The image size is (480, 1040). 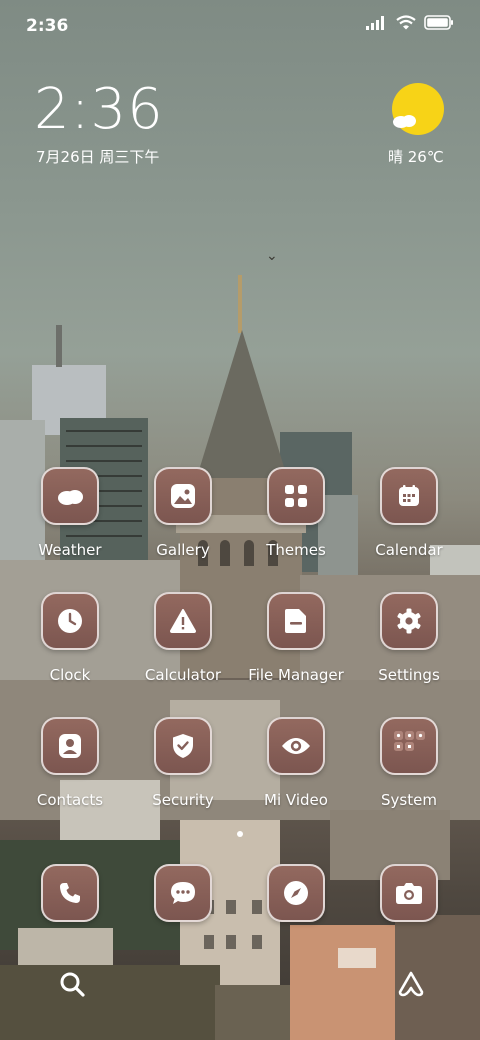 What do you see at coordinates (411, 984) in the screenshot?
I see `ai-assistant-icon` at bounding box center [411, 984].